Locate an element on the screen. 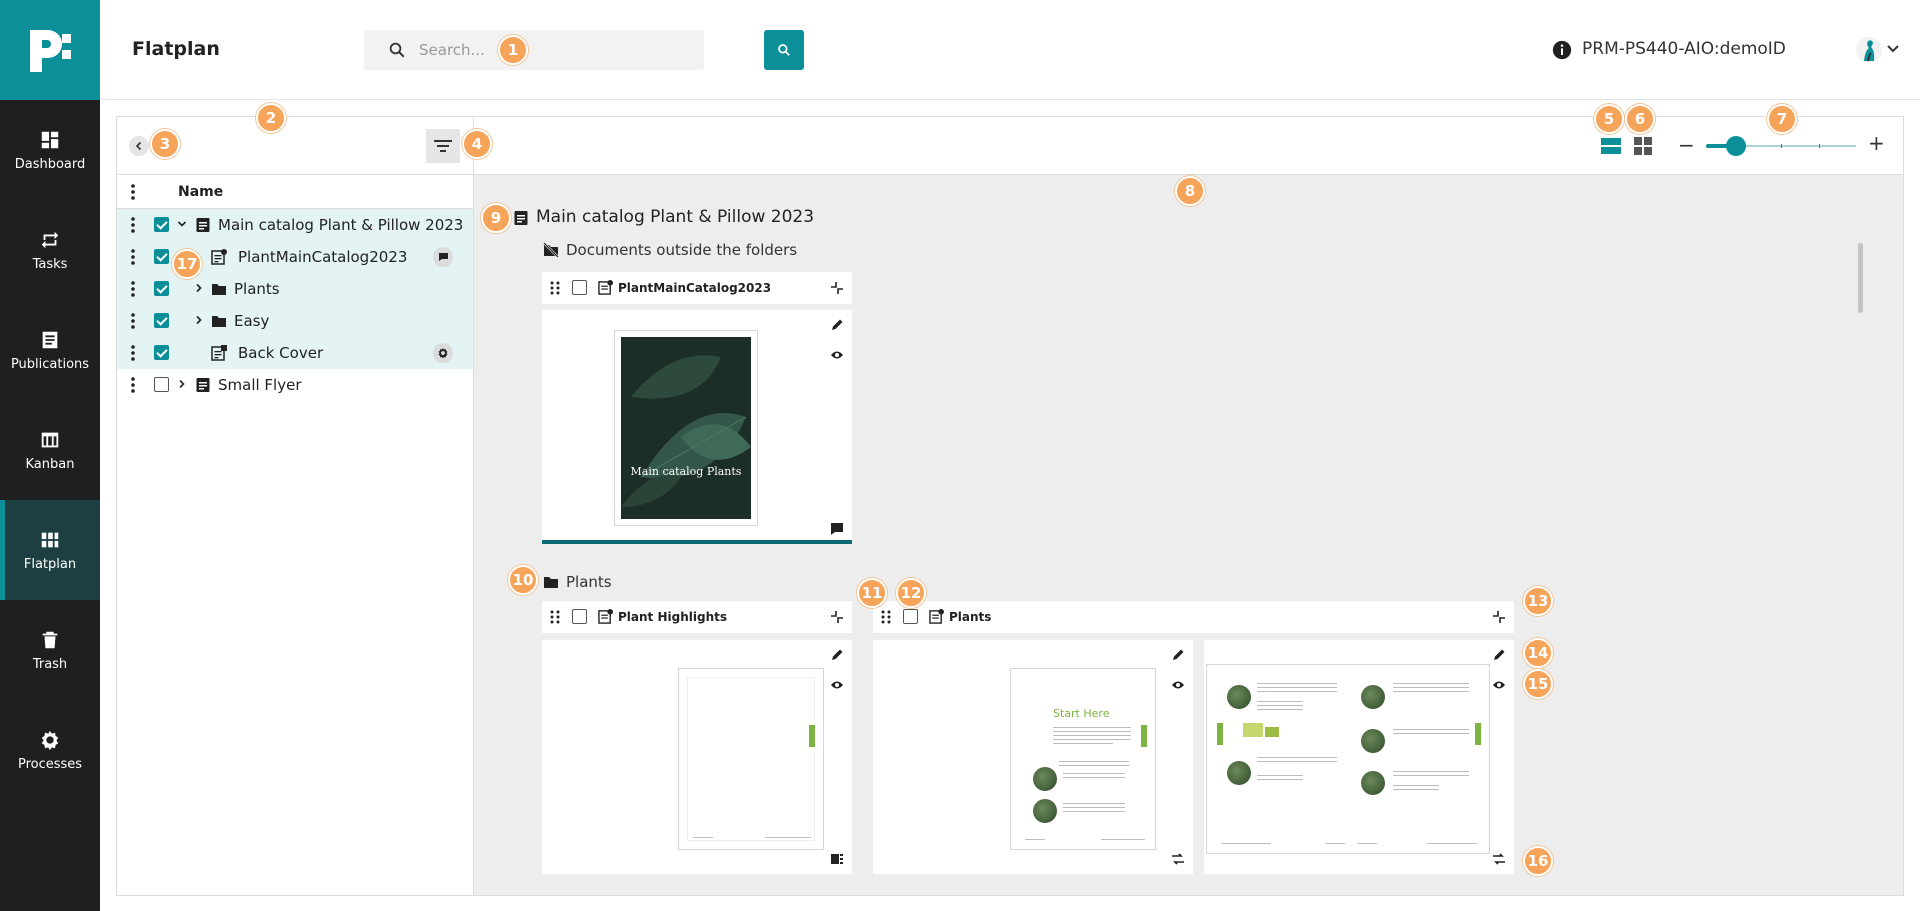 The height and width of the screenshot is (911, 1920). sidebar-item-kanban: Kanban is located at coordinates (50, 450).